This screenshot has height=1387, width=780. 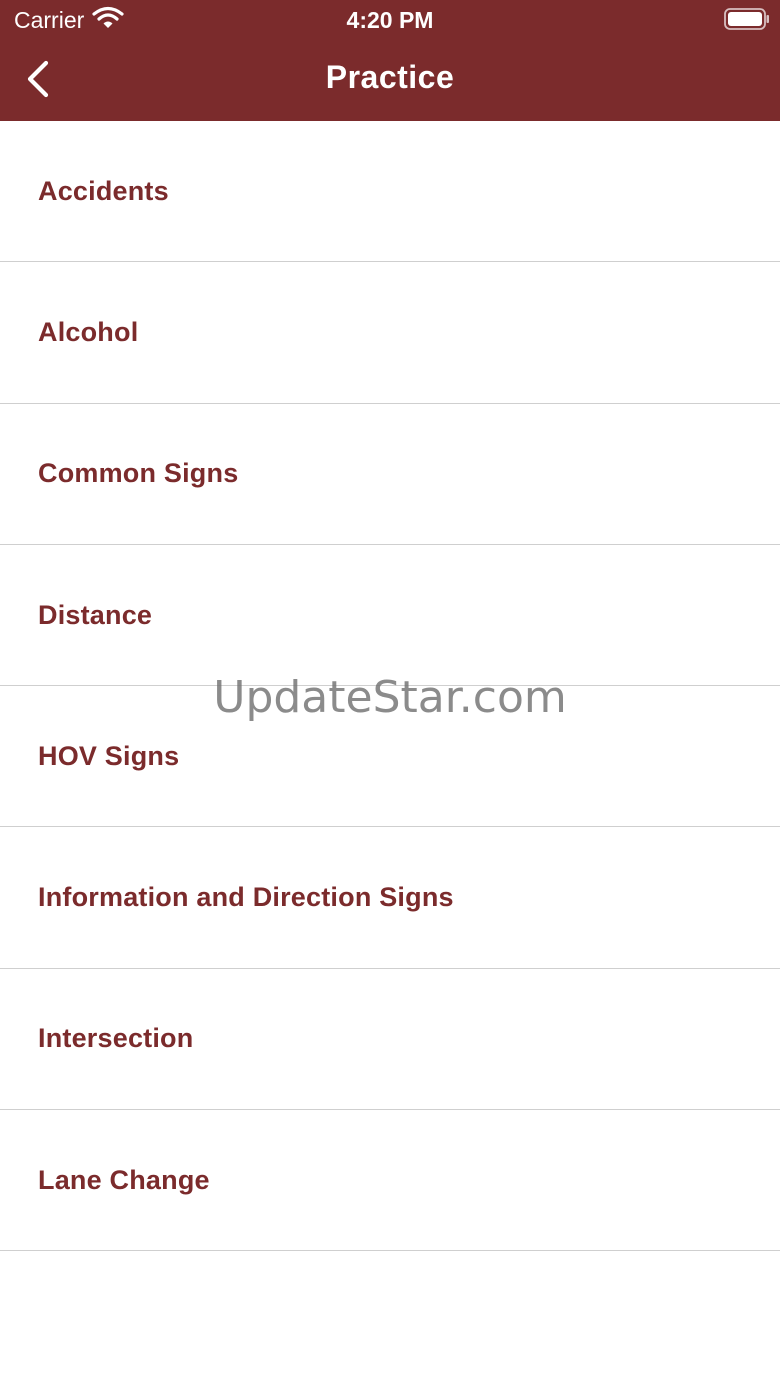 What do you see at coordinates (390, 1181) in the screenshot?
I see `list-item-lane-change: Lane Change` at bounding box center [390, 1181].